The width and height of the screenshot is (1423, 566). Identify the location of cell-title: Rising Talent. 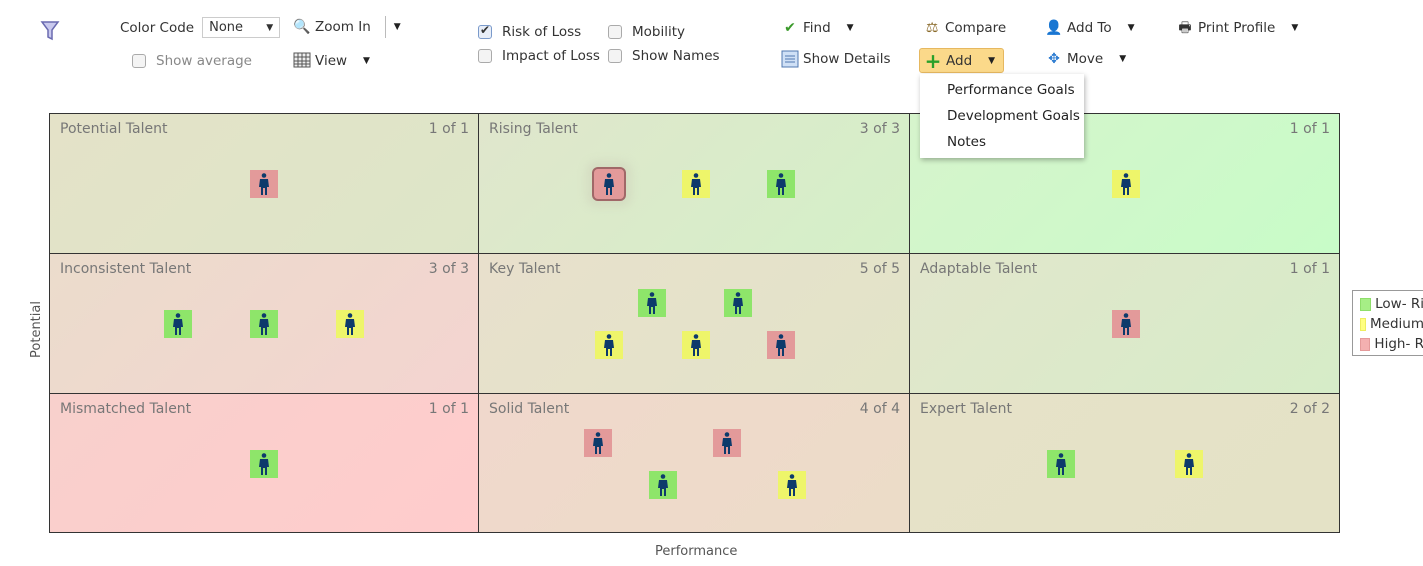
(533, 129).